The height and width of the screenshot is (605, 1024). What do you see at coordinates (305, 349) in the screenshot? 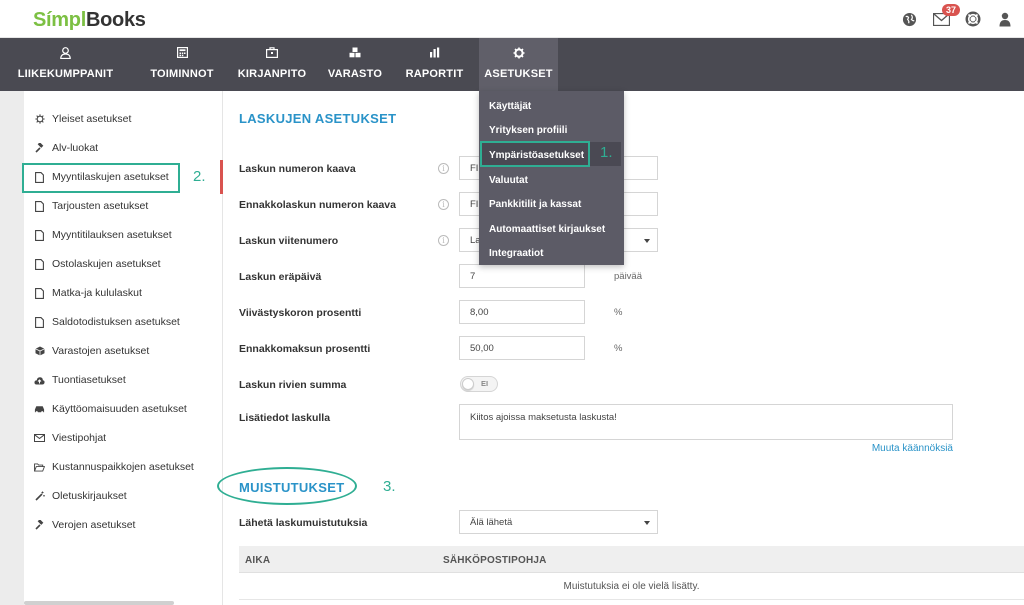
I see `label-advance-payment: Ennakkomaksun prosentti` at bounding box center [305, 349].